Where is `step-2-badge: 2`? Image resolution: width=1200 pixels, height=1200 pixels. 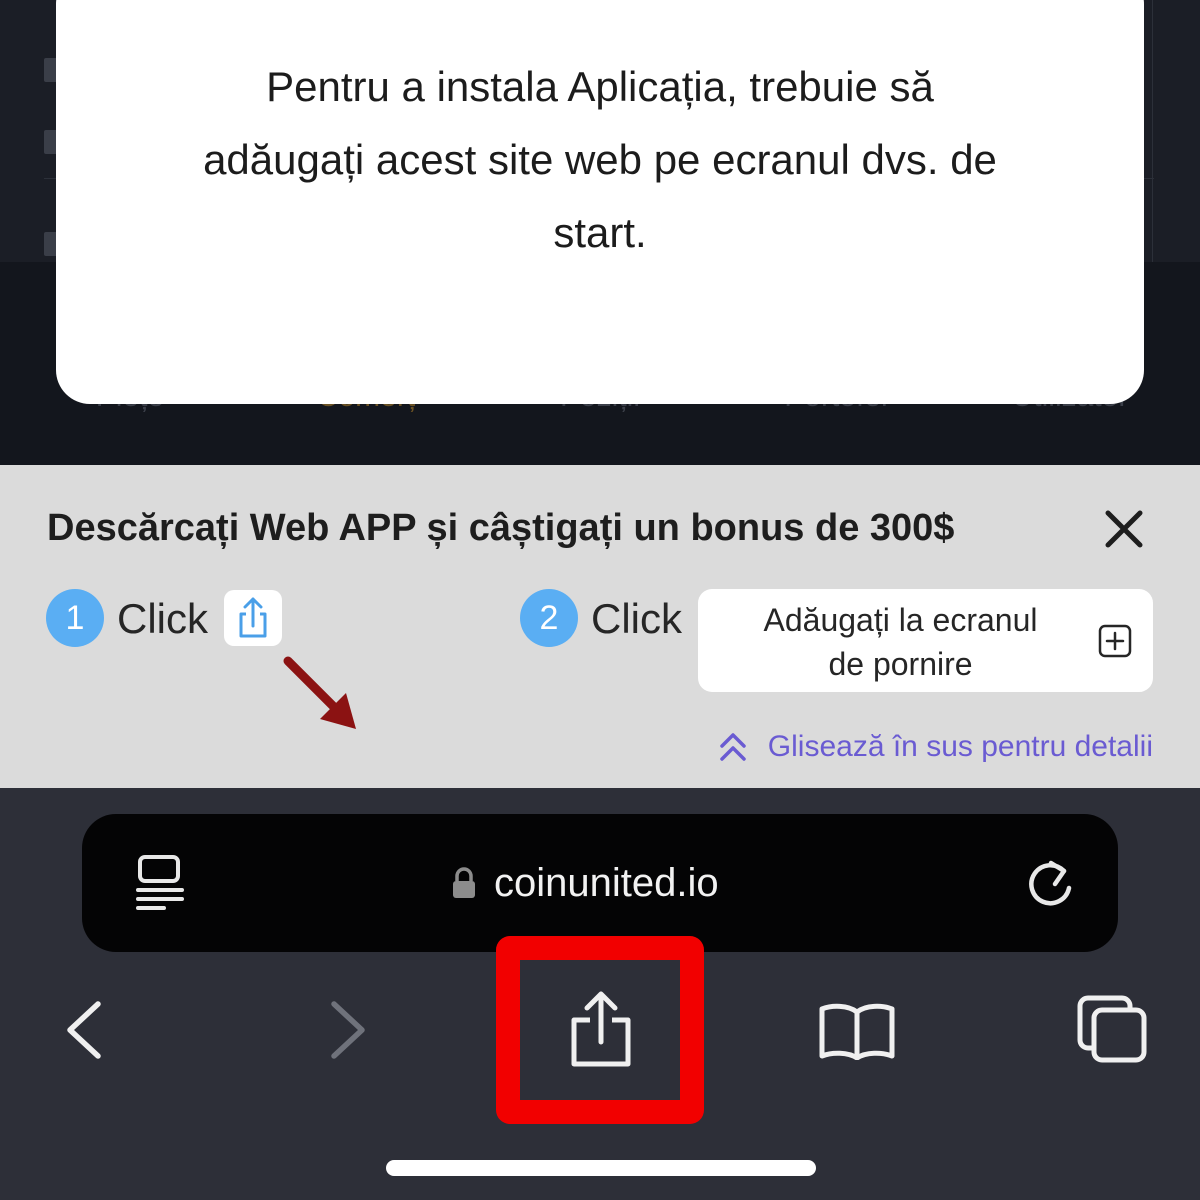 step-2-badge: 2 is located at coordinates (549, 618).